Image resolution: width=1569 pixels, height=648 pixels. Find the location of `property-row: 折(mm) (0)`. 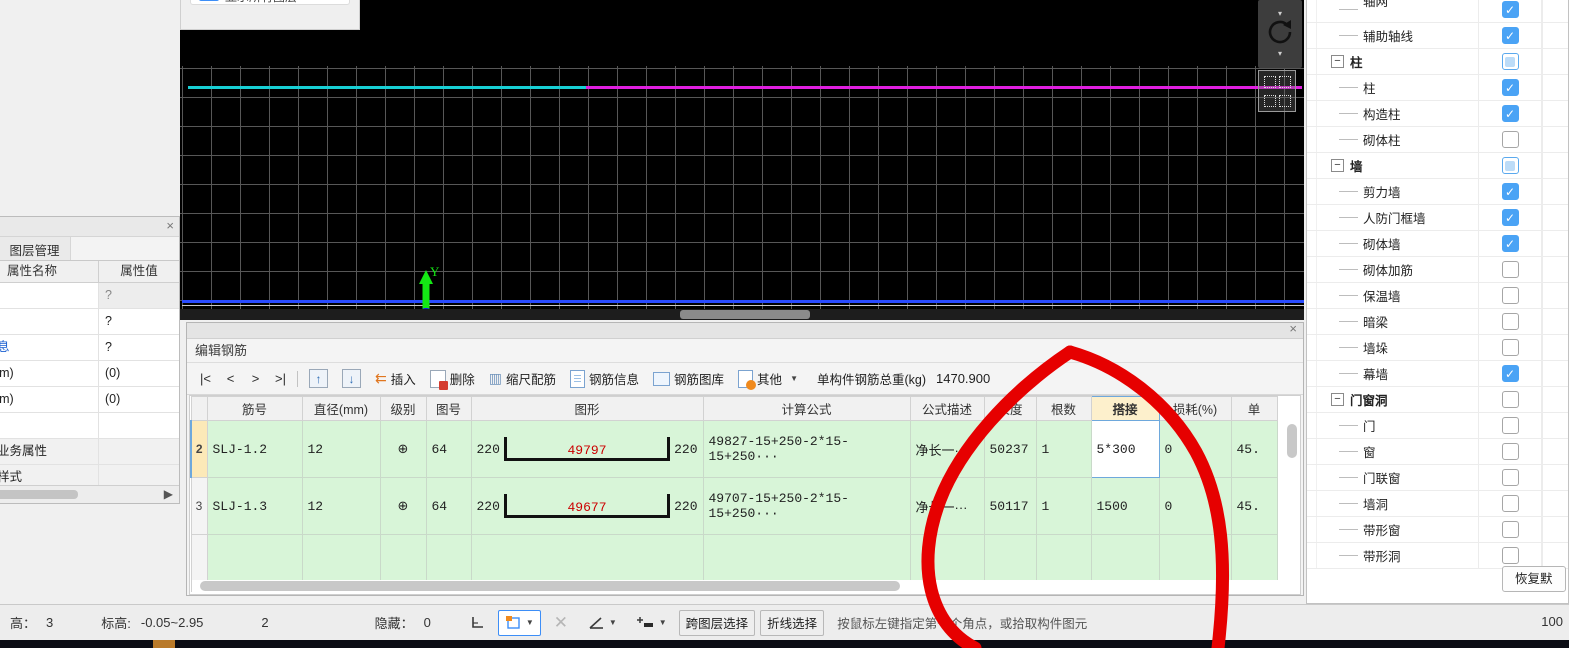

property-row: 折(mm) (0) is located at coordinates (89, 400).